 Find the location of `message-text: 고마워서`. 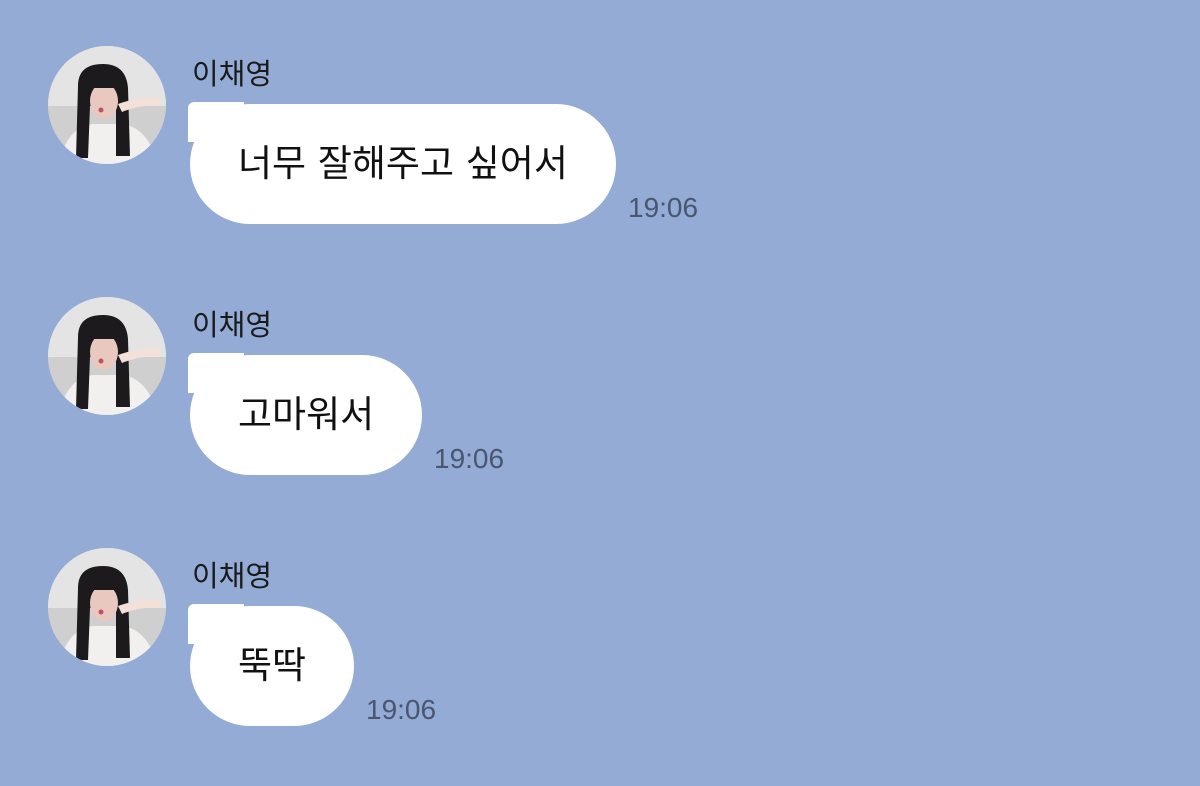

message-text: 고마워서 is located at coordinates (306, 414).